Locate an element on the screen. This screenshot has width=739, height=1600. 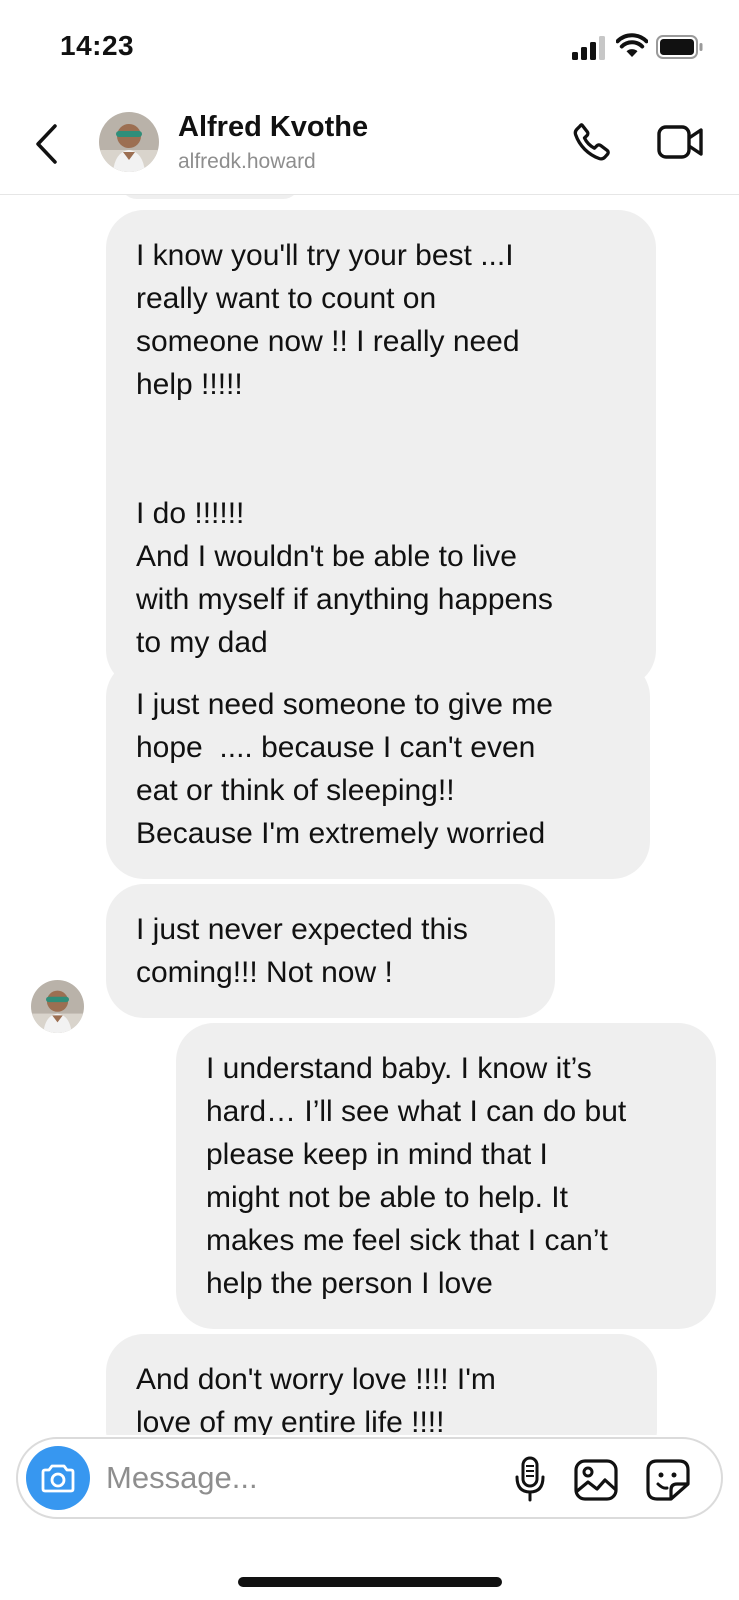
gallery-button is located at coordinates (596, 1480).